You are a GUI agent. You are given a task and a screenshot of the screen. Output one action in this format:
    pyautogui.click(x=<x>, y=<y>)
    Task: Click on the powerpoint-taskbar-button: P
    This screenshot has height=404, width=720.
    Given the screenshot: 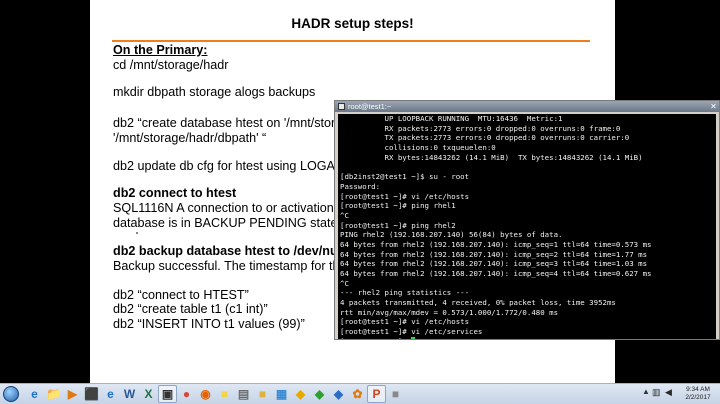 What is the action you would take?
    pyautogui.click(x=376, y=394)
    